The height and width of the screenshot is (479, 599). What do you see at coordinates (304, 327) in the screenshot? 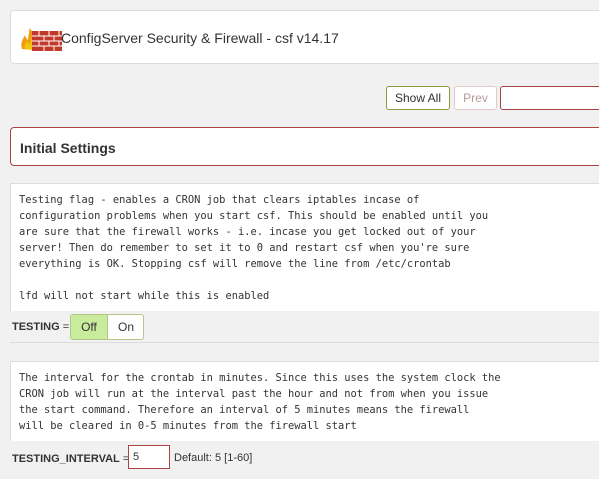
I see `setting-row-testing: TESTING = Off On` at bounding box center [304, 327].